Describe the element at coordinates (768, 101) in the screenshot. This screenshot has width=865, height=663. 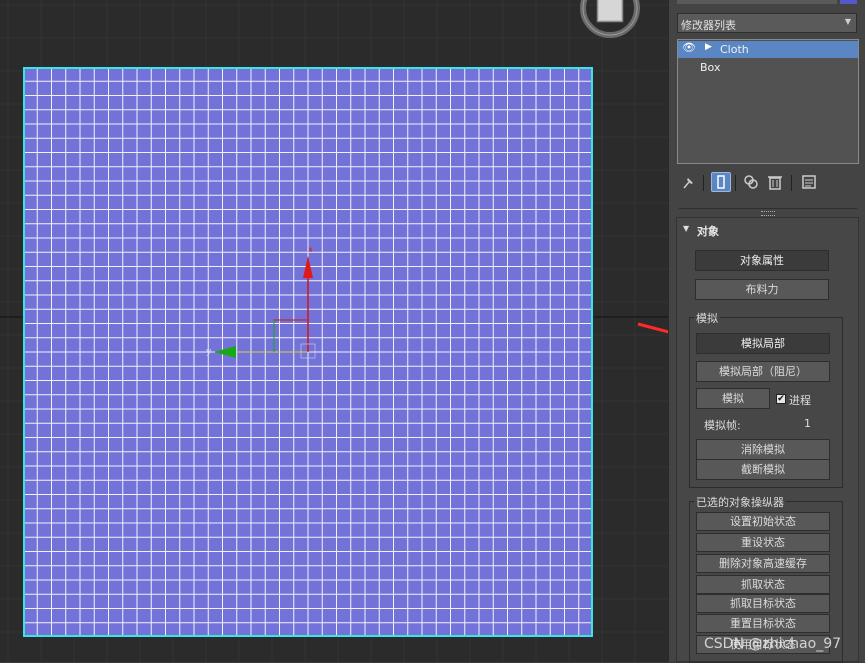
I see `modifier-stack: 👁 ▶ Cloth Box` at that location.